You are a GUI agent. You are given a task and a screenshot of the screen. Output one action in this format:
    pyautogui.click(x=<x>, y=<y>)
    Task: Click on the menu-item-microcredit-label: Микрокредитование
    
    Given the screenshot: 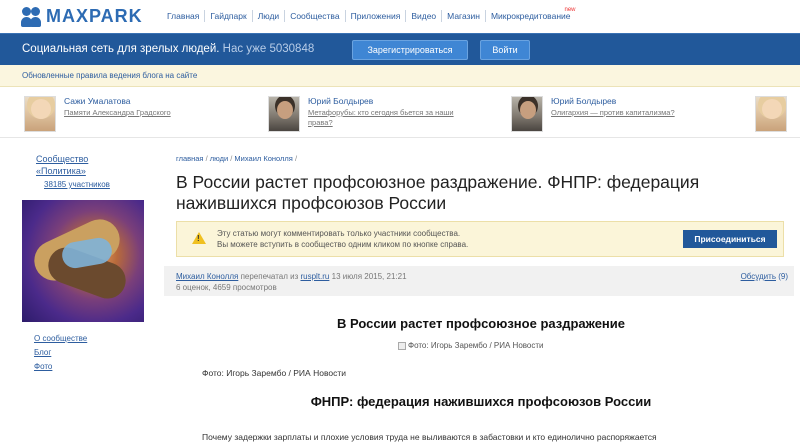 What is the action you would take?
    pyautogui.click(x=530, y=16)
    